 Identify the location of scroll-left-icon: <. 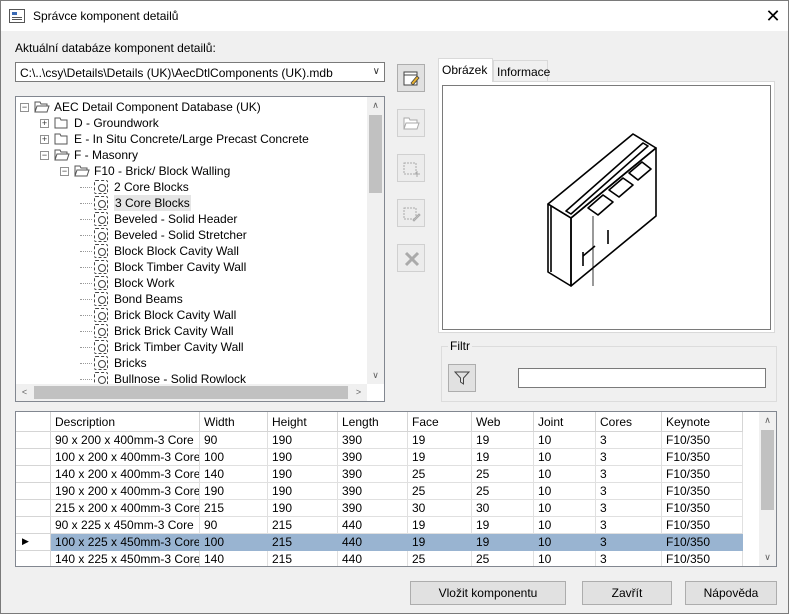
(24, 392).